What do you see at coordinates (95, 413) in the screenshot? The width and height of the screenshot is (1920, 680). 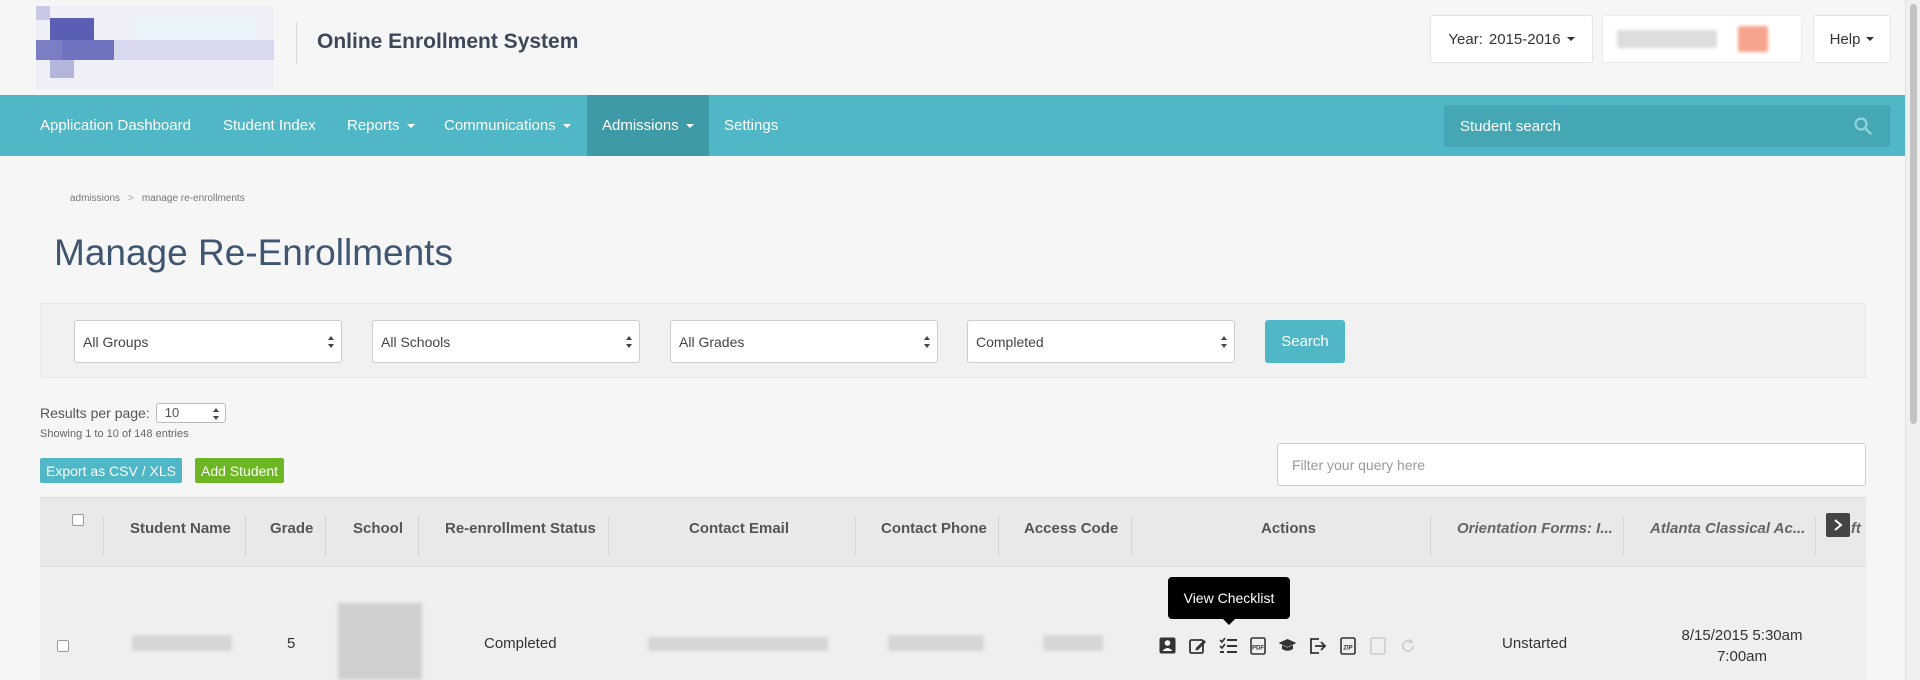 I see `results-per-page-label: Results per page:` at bounding box center [95, 413].